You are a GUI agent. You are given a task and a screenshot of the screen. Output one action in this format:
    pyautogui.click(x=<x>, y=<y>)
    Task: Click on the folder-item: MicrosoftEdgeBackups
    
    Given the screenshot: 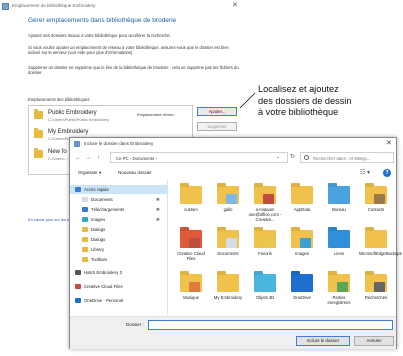 What is the action you would take?
    pyautogui.click(x=380, y=252)
    